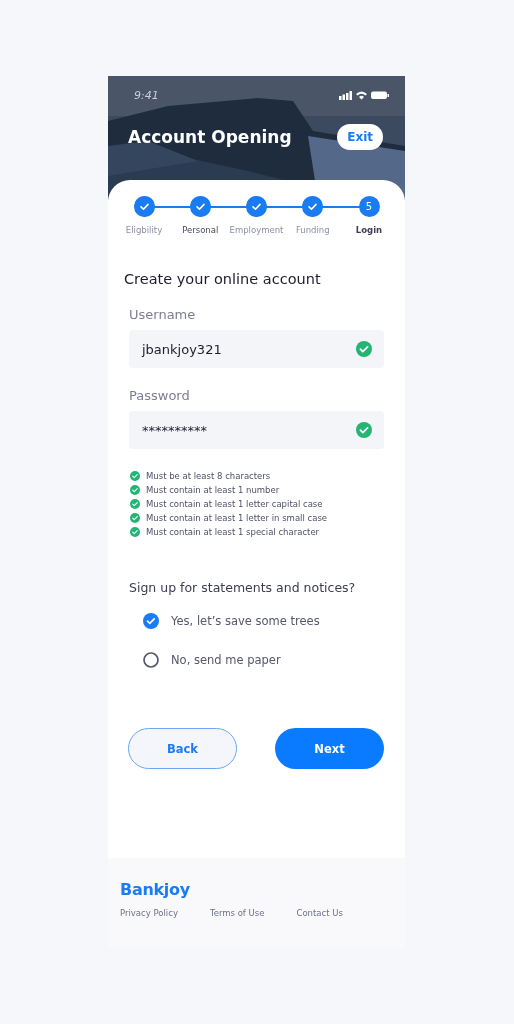 The image size is (514, 1024). I want to click on input-field: **********, so click(256, 430).